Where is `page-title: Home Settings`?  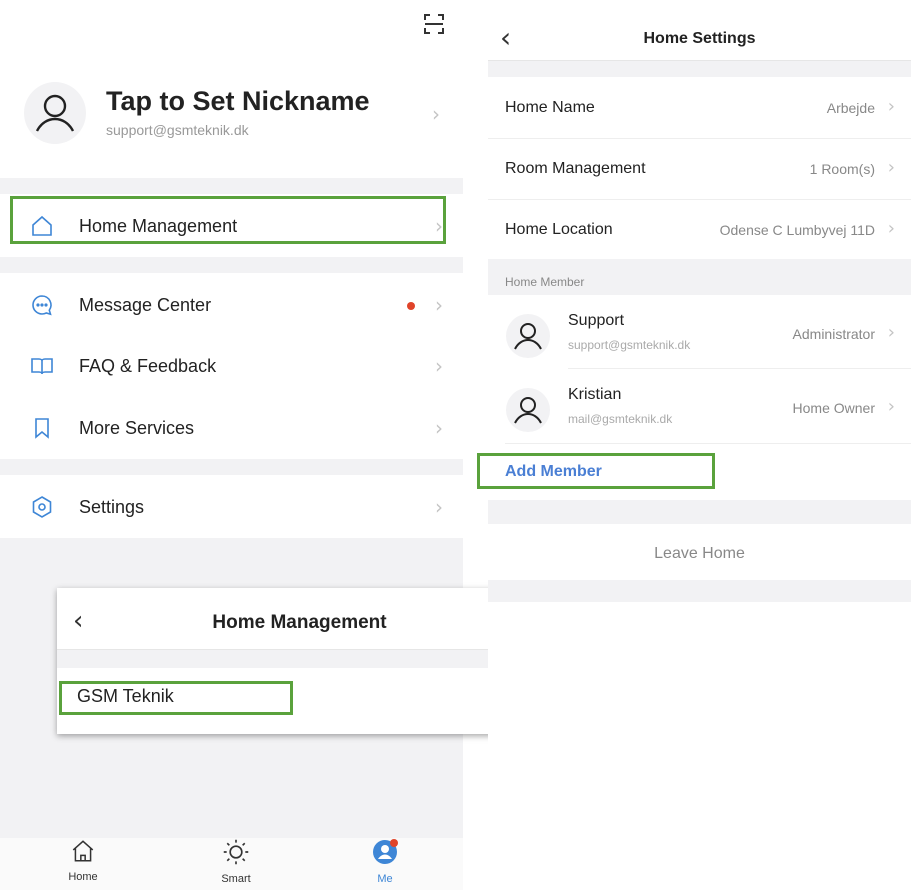
page-title: Home Settings is located at coordinates (699, 38).